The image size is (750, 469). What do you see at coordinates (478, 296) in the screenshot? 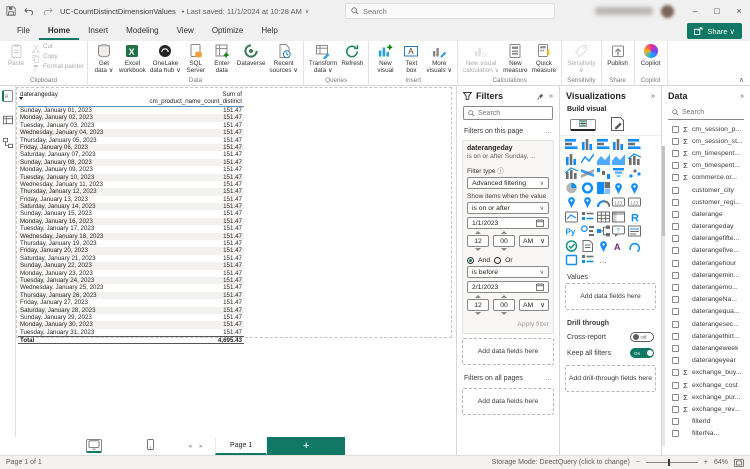
I see `hour-up-icon` at bounding box center [478, 296].